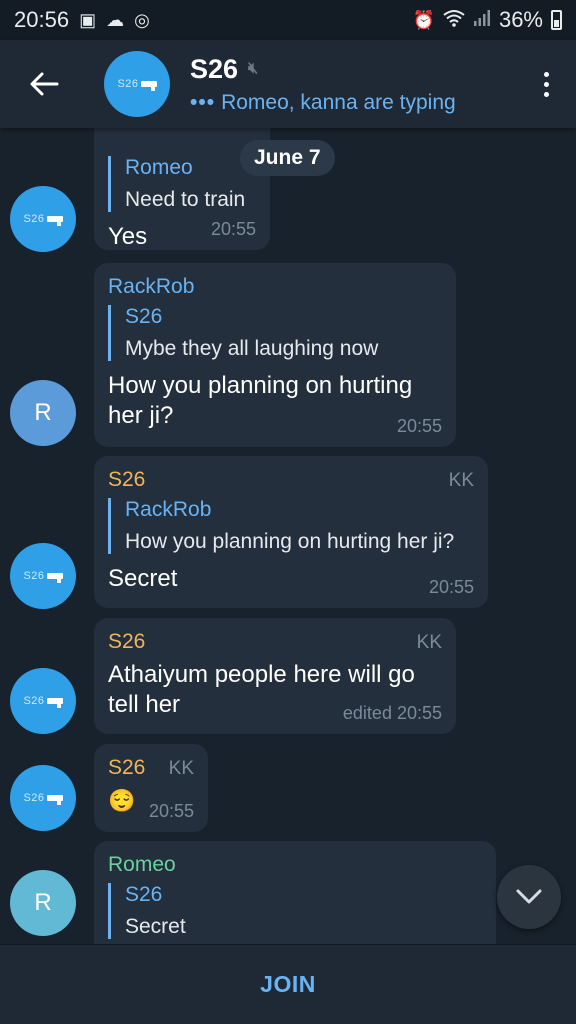  Describe the element at coordinates (185, 199) in the screenshot. I see `reply-text: Need to train` at that location.